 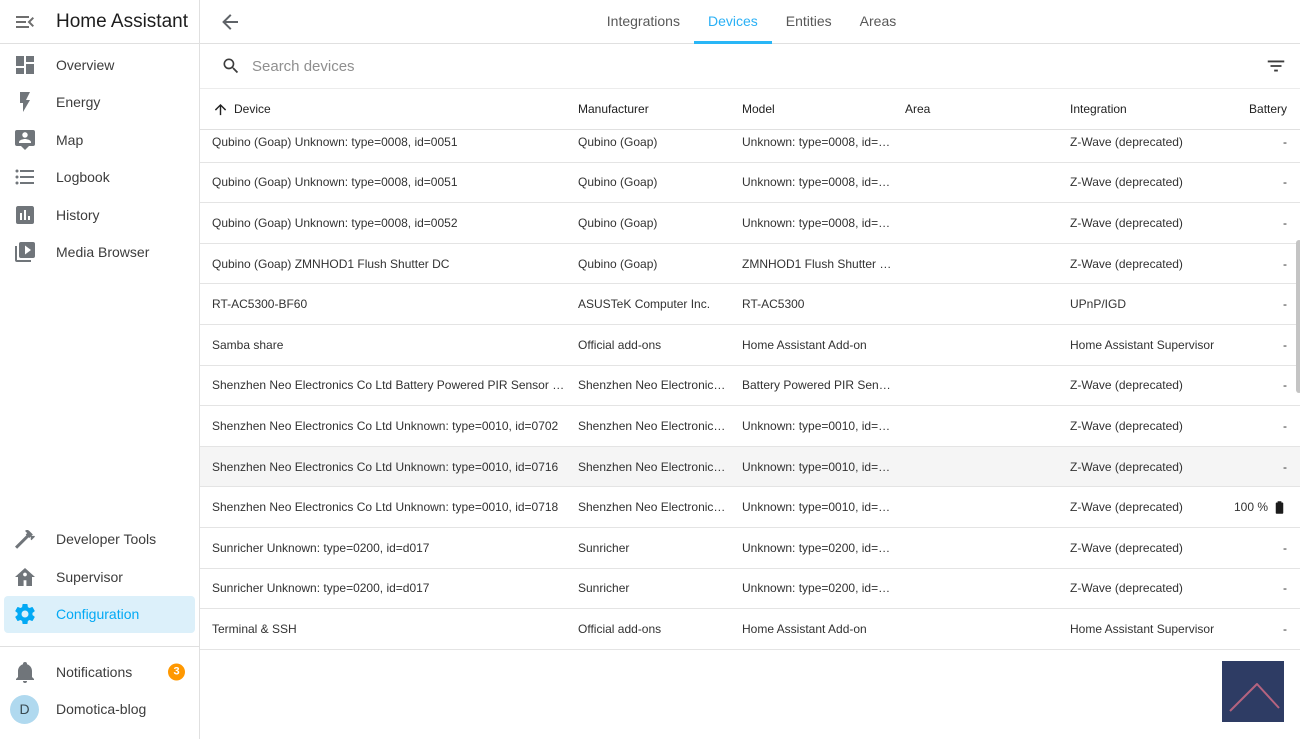 What do you see at coordinates (260, 304) in the screenshot?
I see `cell-device: RT-AC5300-BF60` at bounding box center [260, 304].